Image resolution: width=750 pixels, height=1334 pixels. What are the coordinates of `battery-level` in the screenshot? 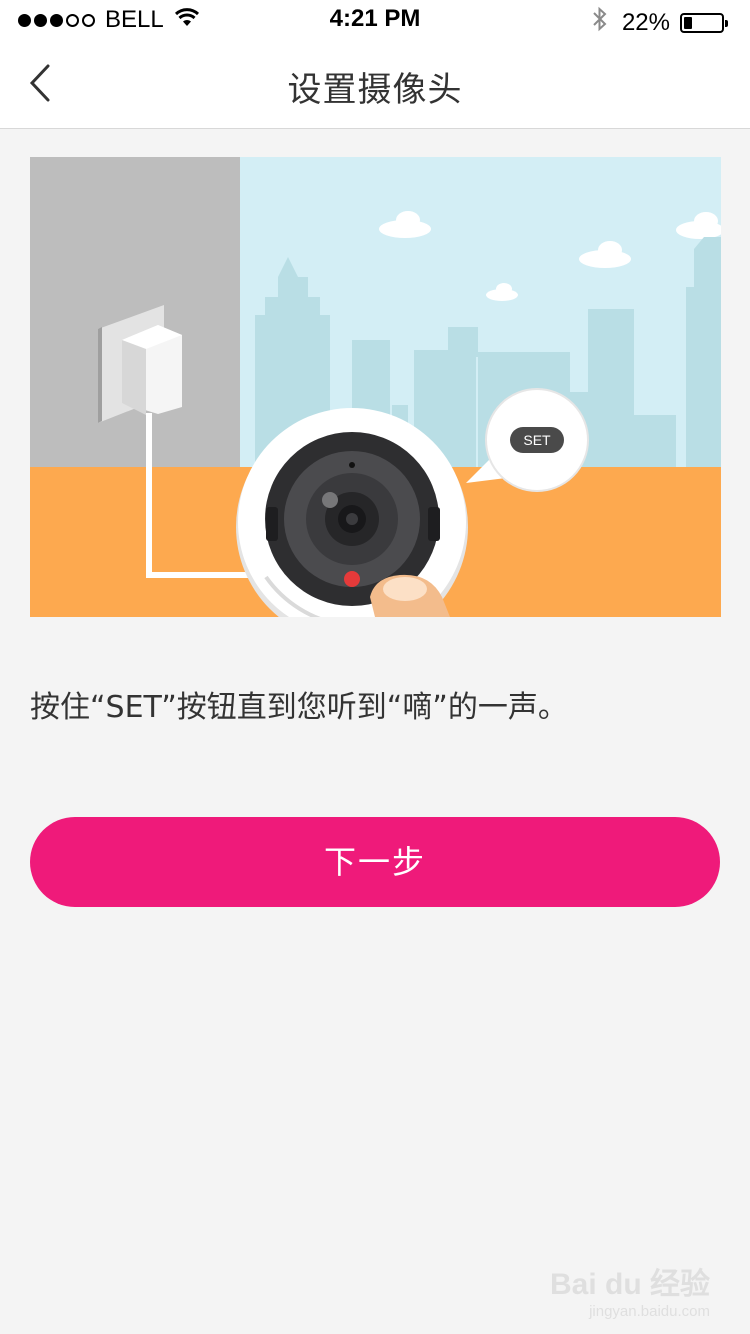 It's located at (688, 22).